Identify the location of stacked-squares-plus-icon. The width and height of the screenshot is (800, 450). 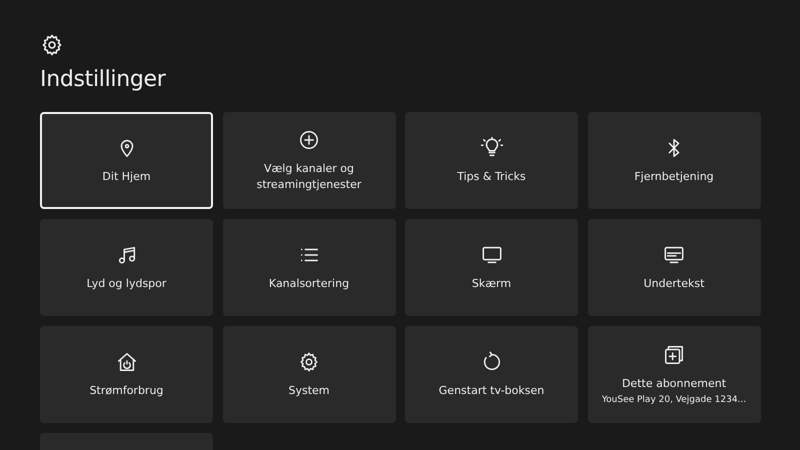
(674, 355).